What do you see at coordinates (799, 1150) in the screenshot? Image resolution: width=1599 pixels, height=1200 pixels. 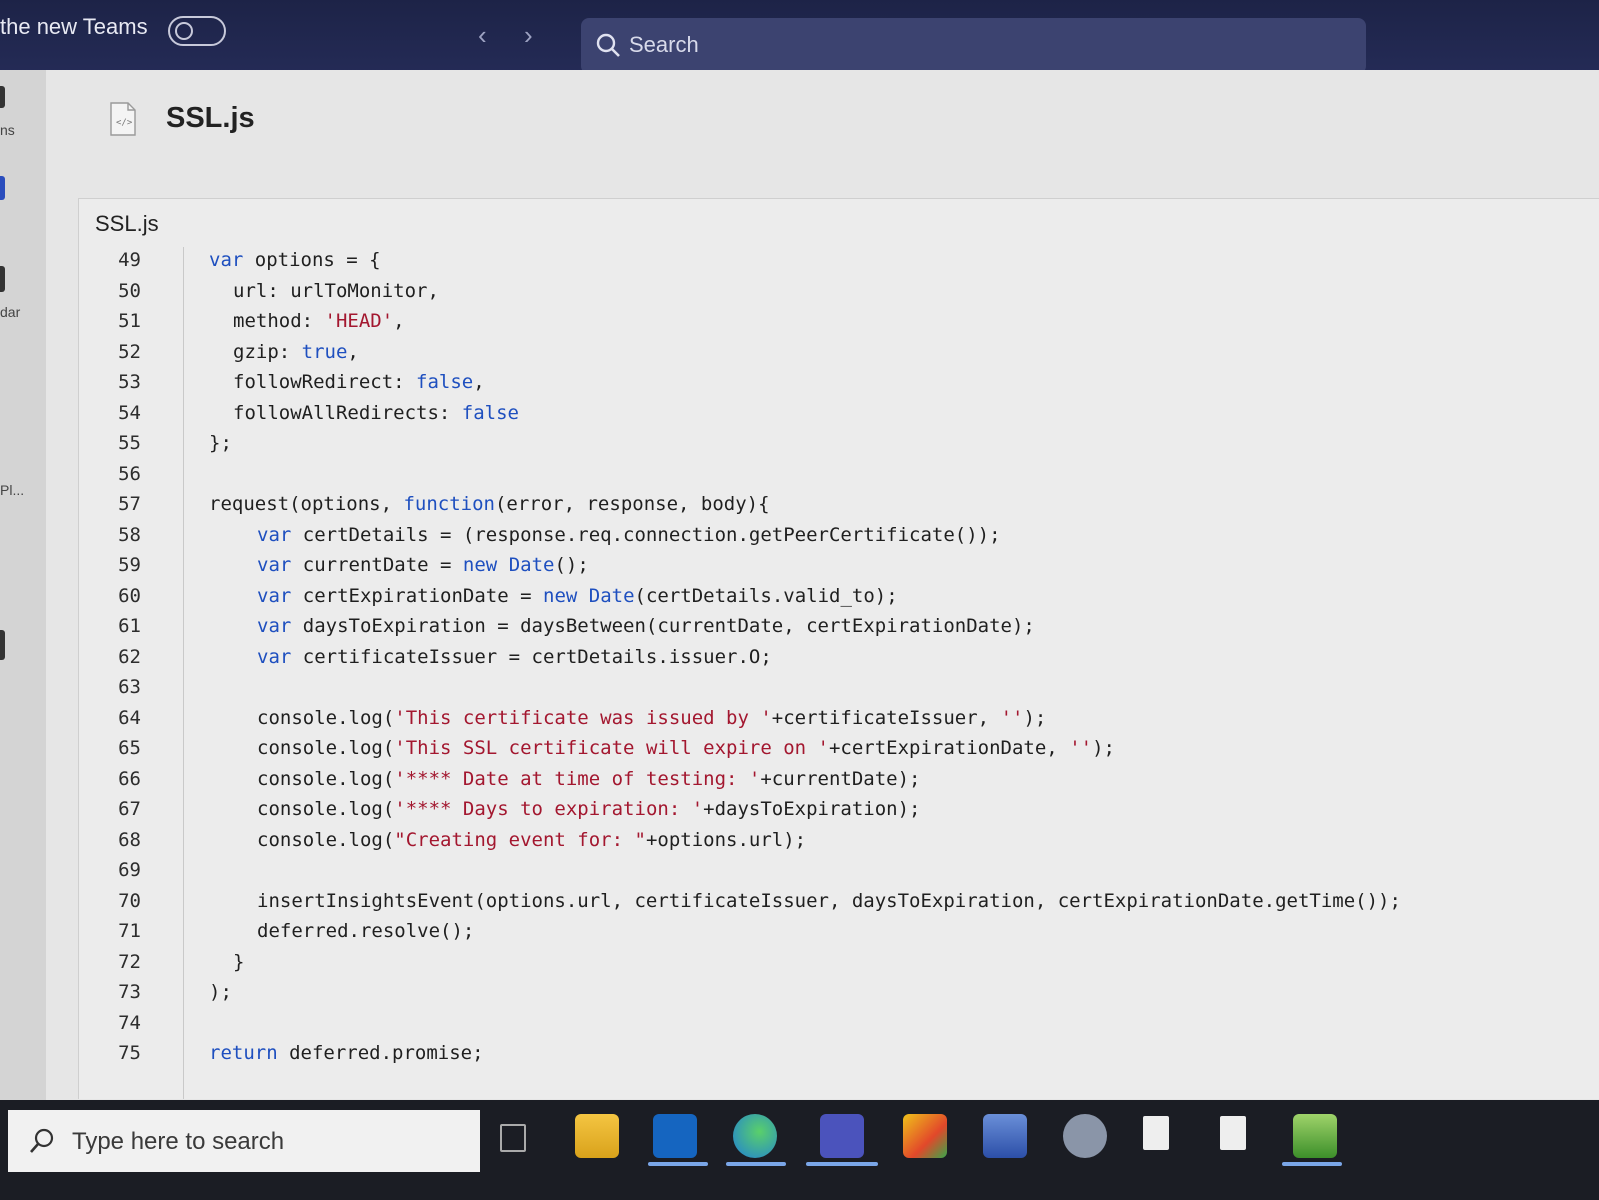 I see `taskbar: Type here to search` at bounding box center [799, 1150].